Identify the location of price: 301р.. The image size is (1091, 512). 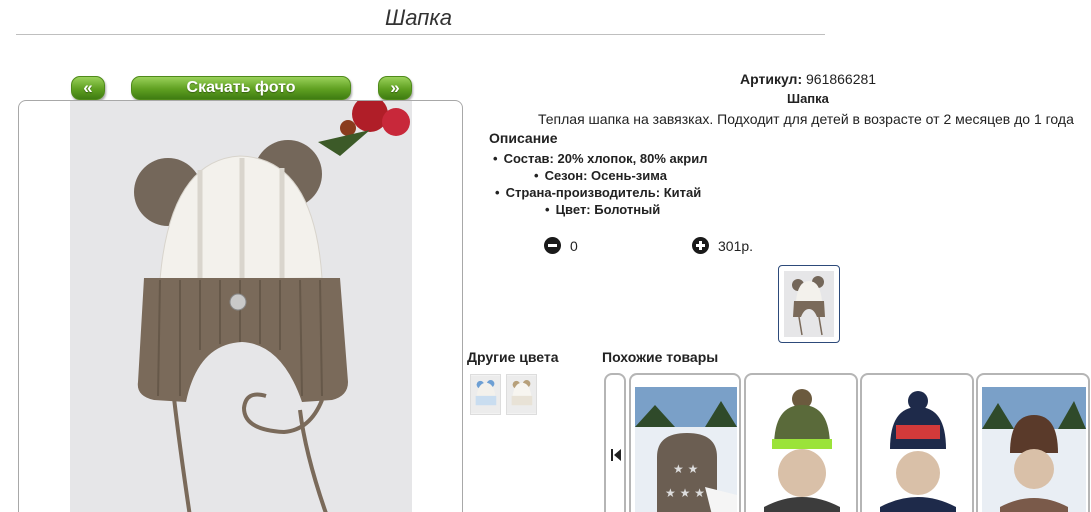
(736, 246).